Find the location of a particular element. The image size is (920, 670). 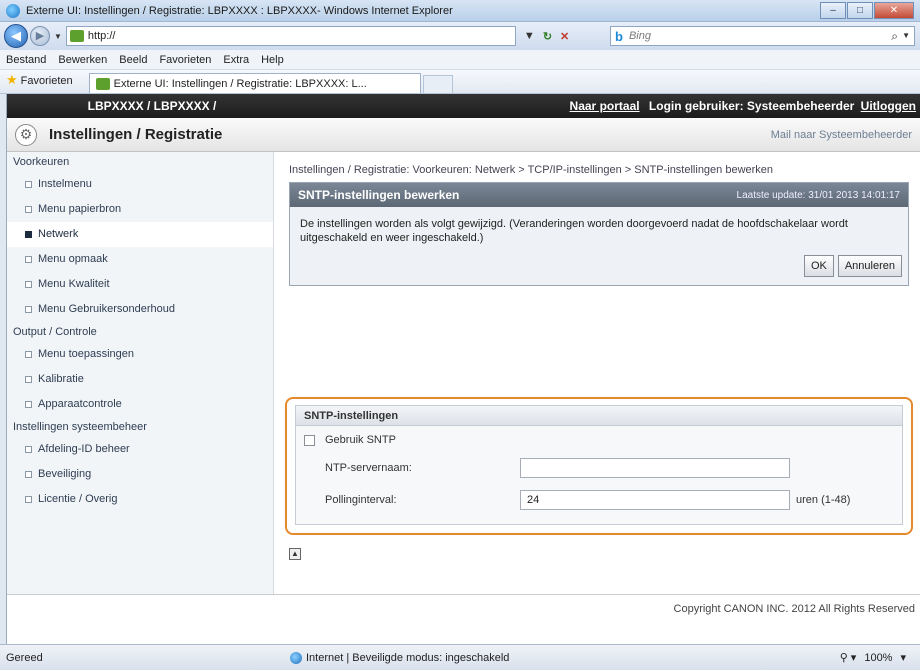

window-controls: – □ ✕ is located at coordinates (866, 10).